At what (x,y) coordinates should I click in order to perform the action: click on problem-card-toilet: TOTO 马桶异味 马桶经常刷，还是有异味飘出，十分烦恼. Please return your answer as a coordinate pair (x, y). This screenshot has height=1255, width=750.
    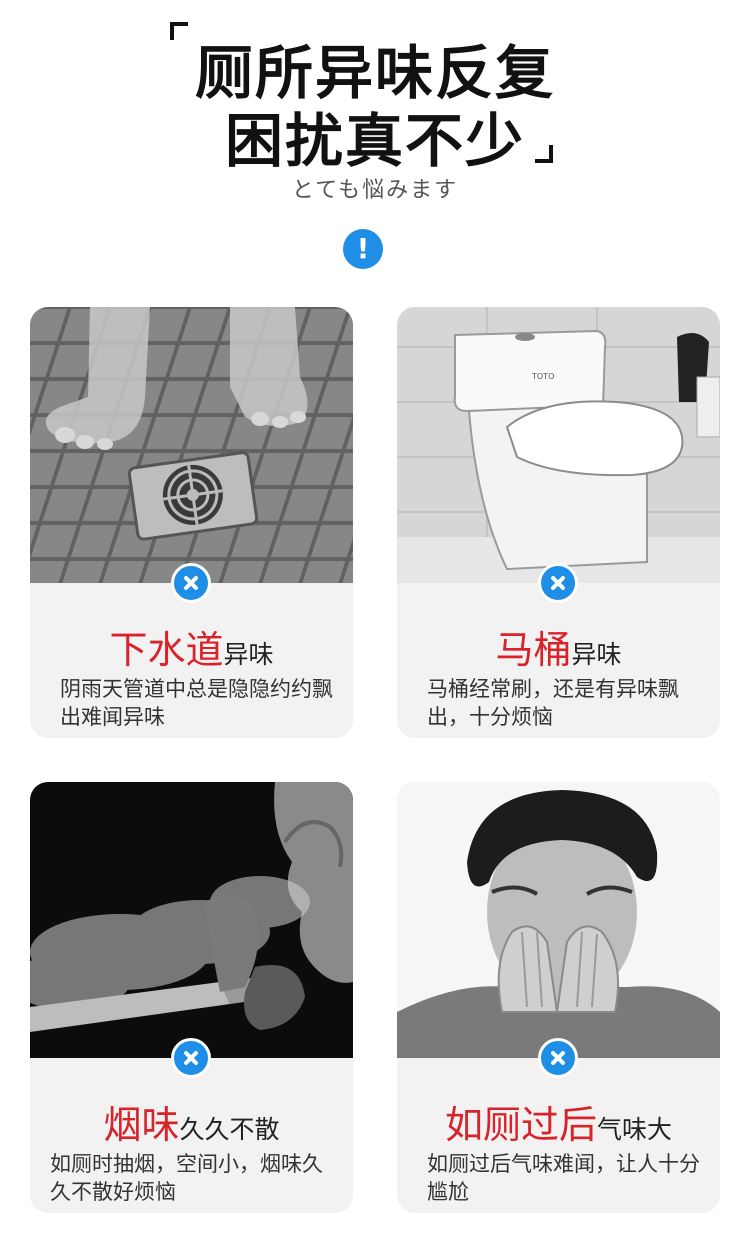
    Looking at the image, I should click on (558, 522).